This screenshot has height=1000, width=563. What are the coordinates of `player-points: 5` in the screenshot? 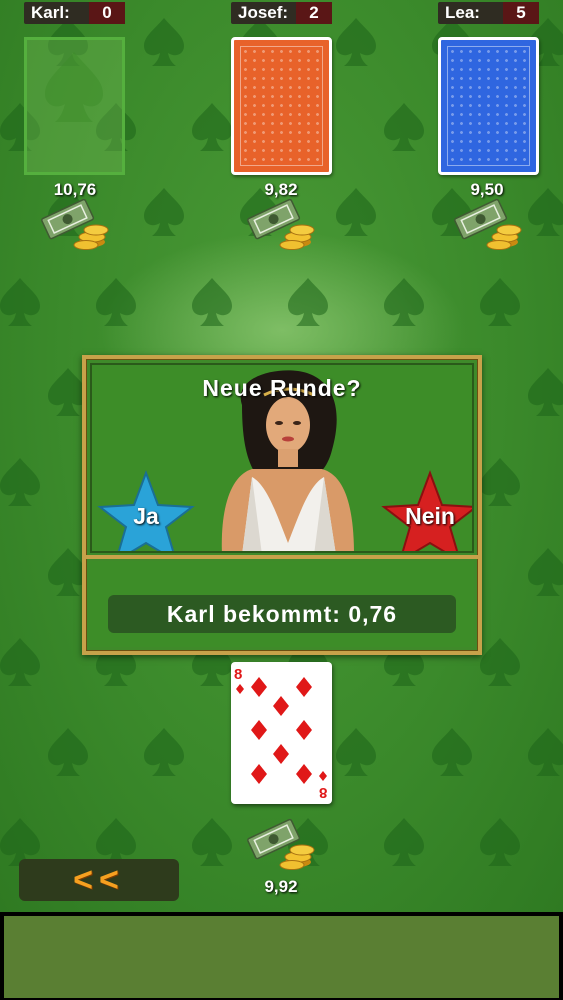 It's located at (521, 13).